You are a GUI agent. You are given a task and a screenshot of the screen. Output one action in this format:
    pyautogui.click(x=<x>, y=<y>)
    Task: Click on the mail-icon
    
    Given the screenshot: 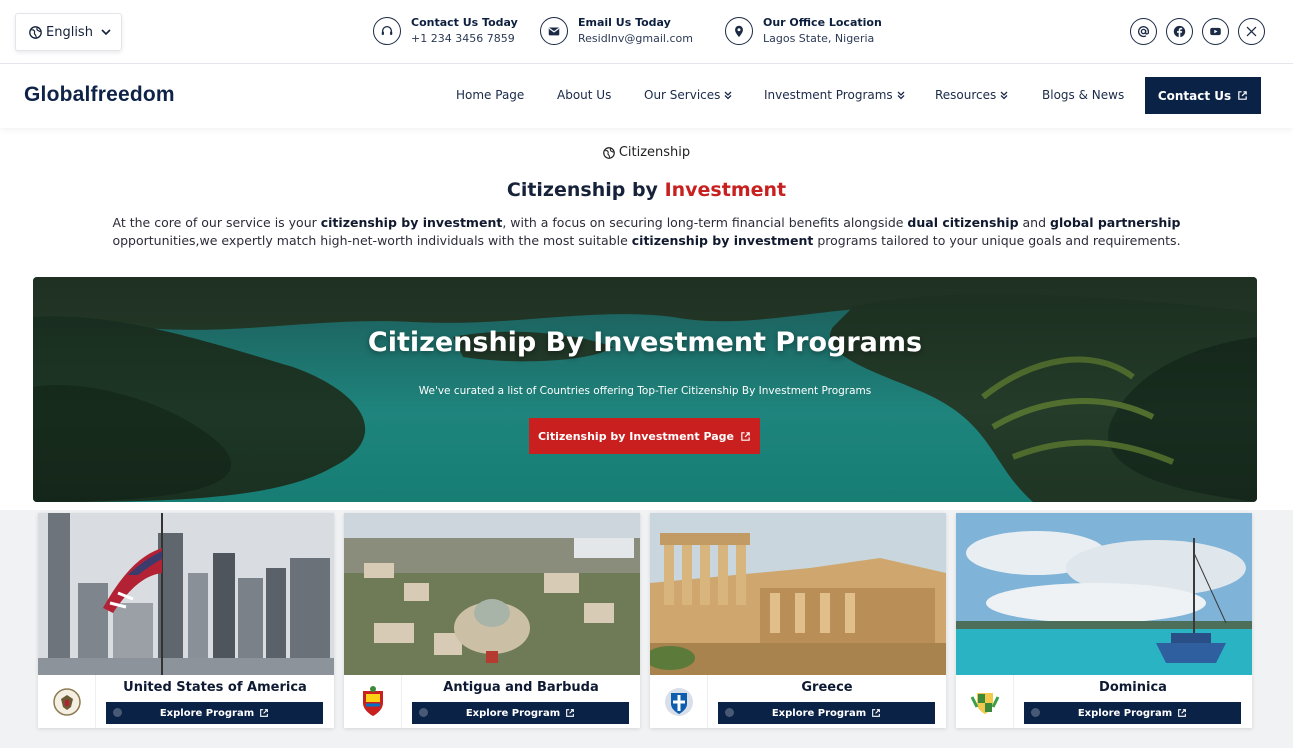 What is the action you would take?
    pyautogui.click(x=554, y=31)
    